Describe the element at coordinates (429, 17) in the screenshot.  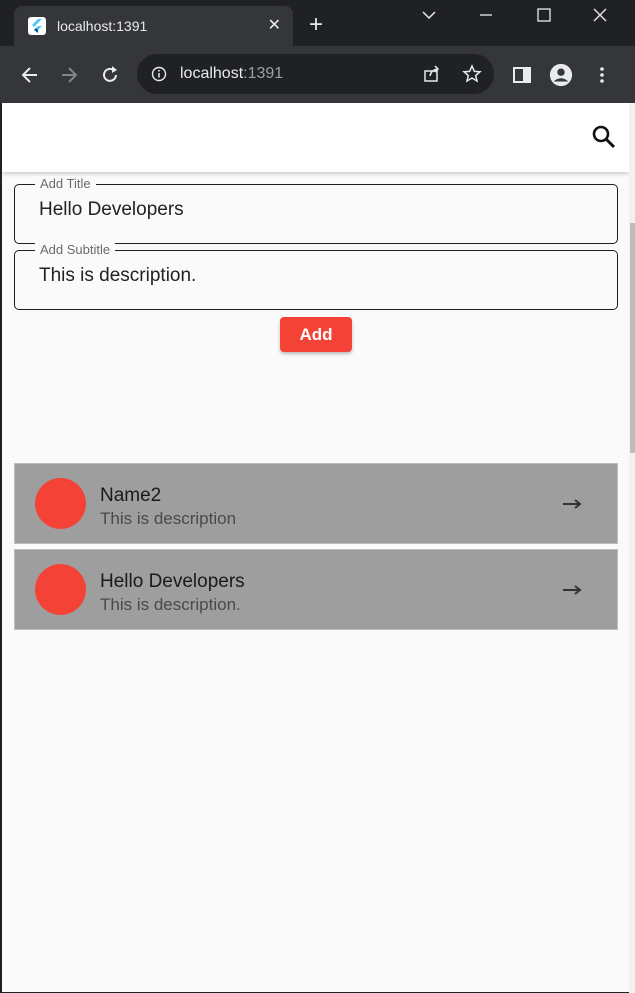
I see `tab-search-chevron-icon` at that location.